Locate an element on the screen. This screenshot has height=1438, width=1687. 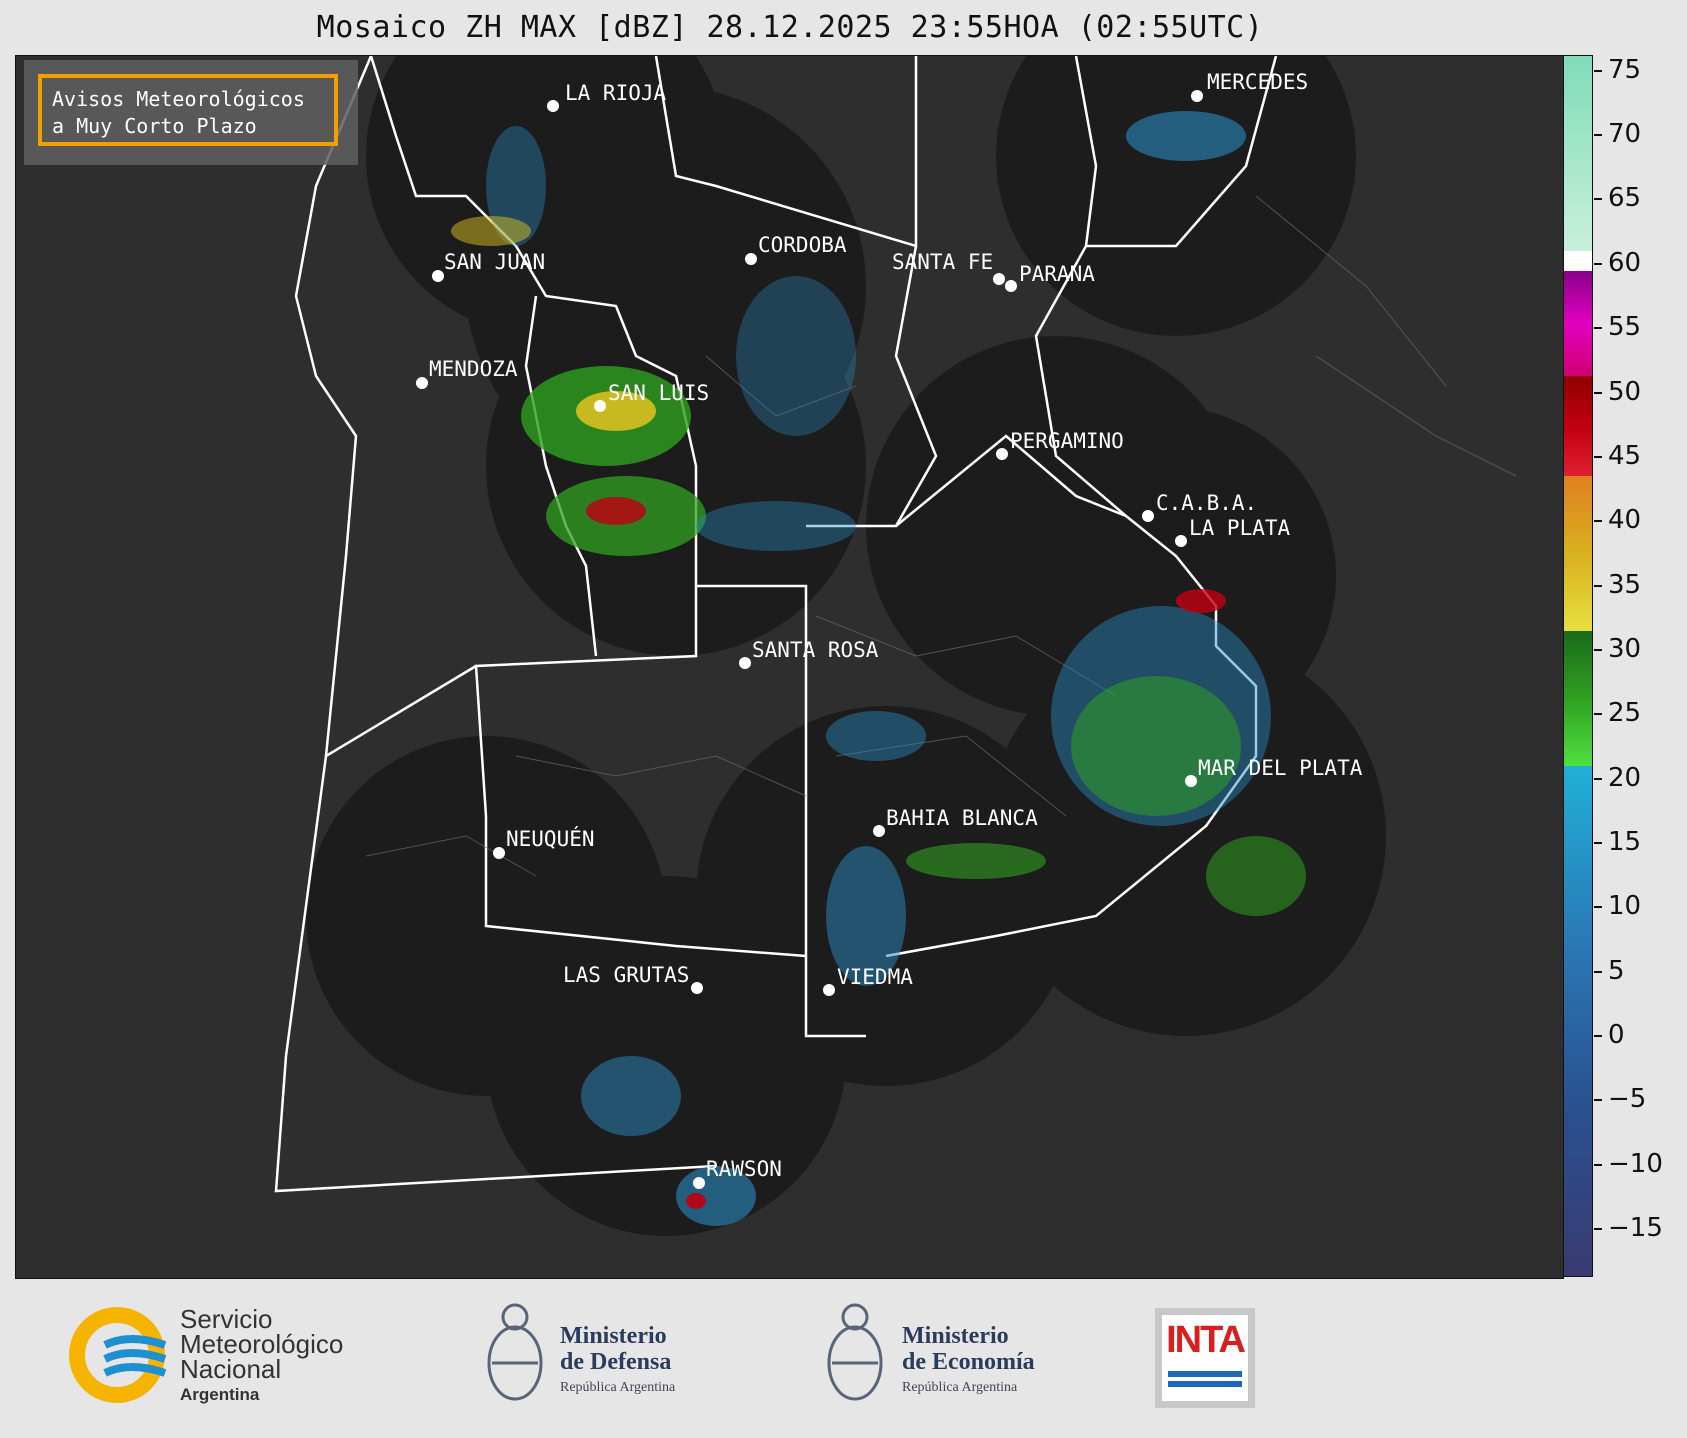
defensa-line-1: Ministerio is located at coordinates (613, 1336).